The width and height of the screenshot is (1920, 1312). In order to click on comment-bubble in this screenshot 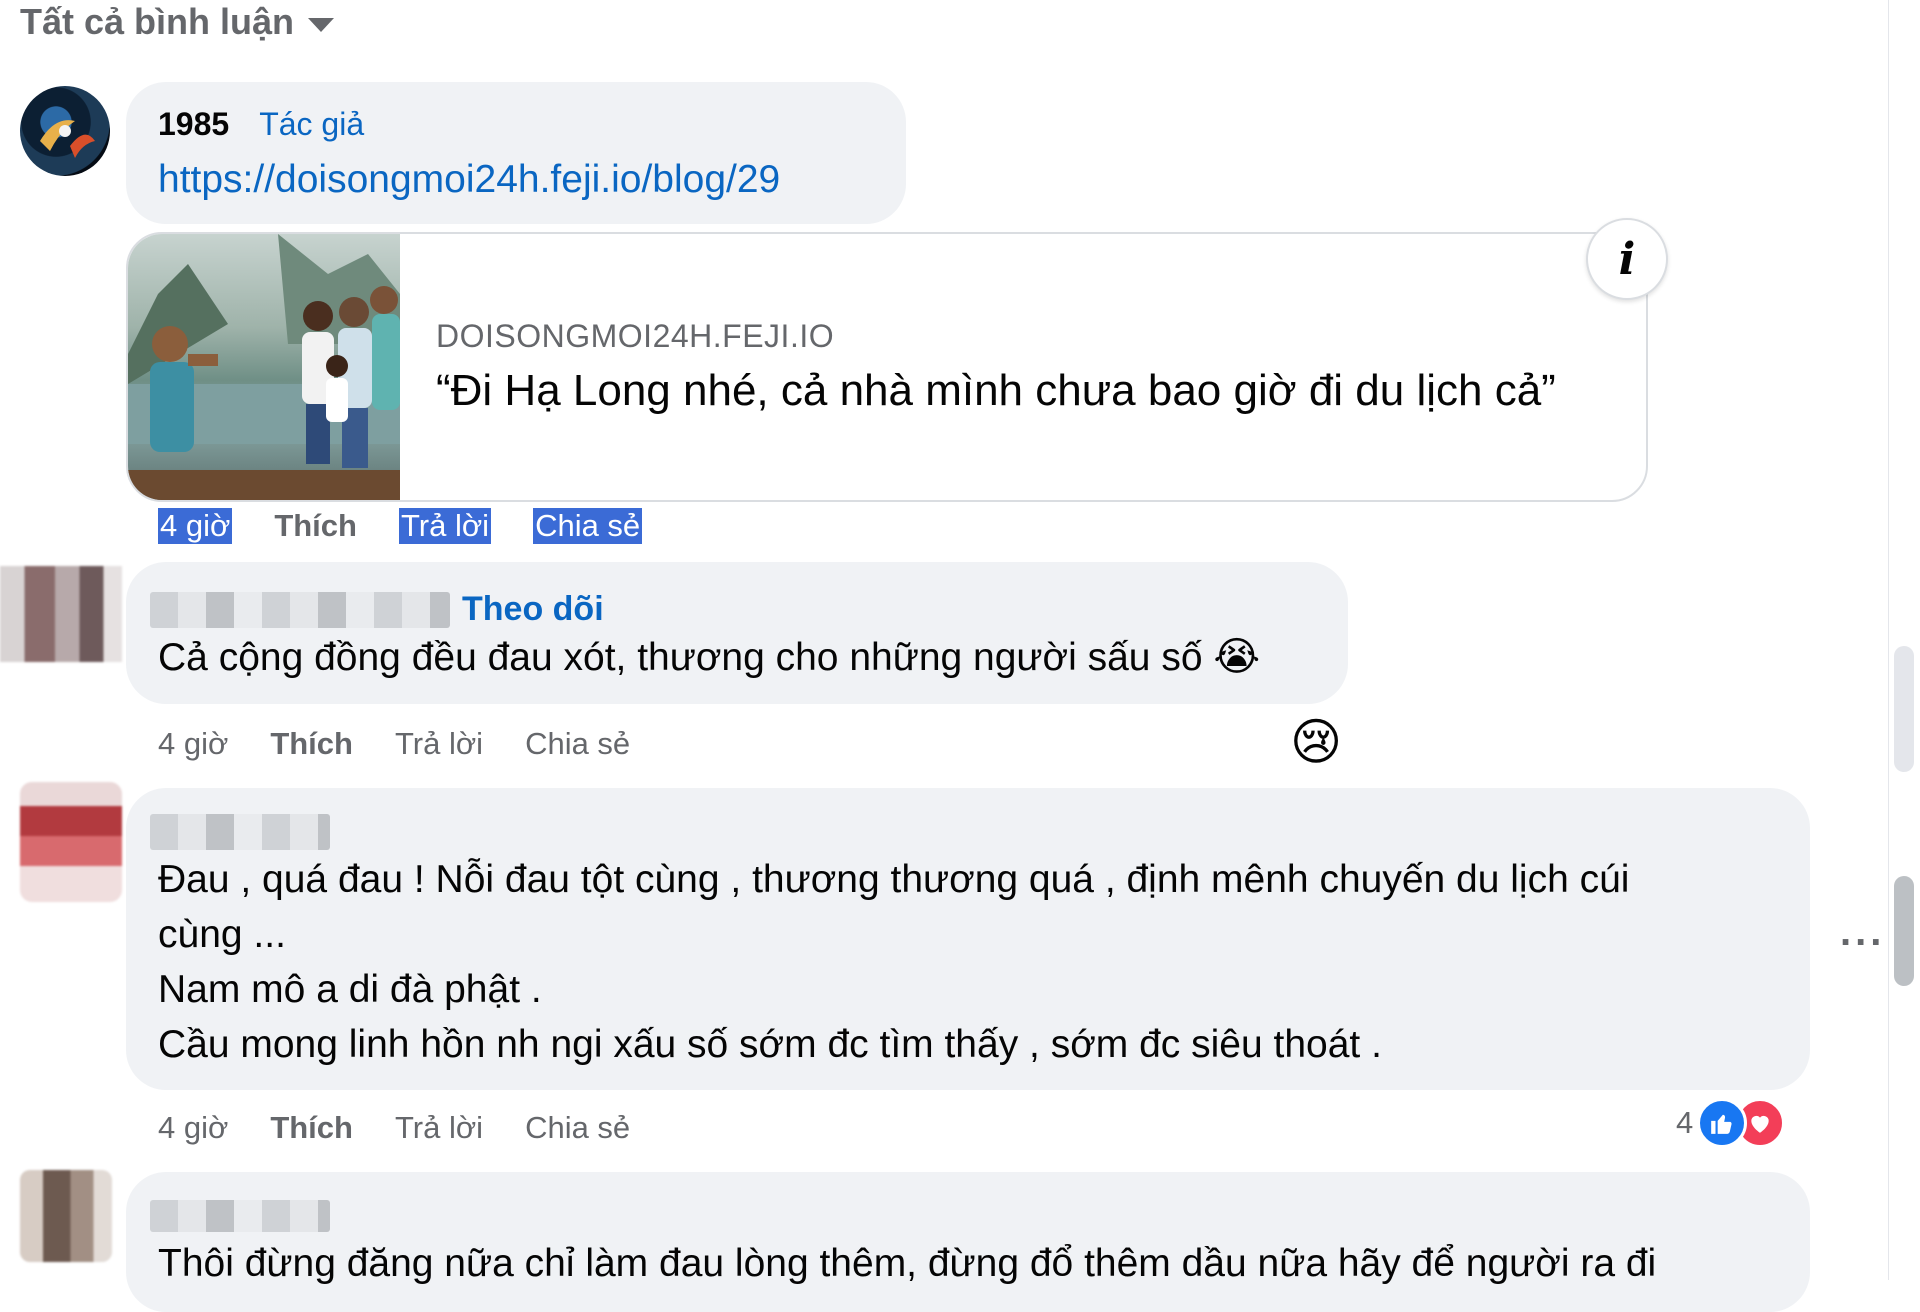, I will do `click(516, 153)`.